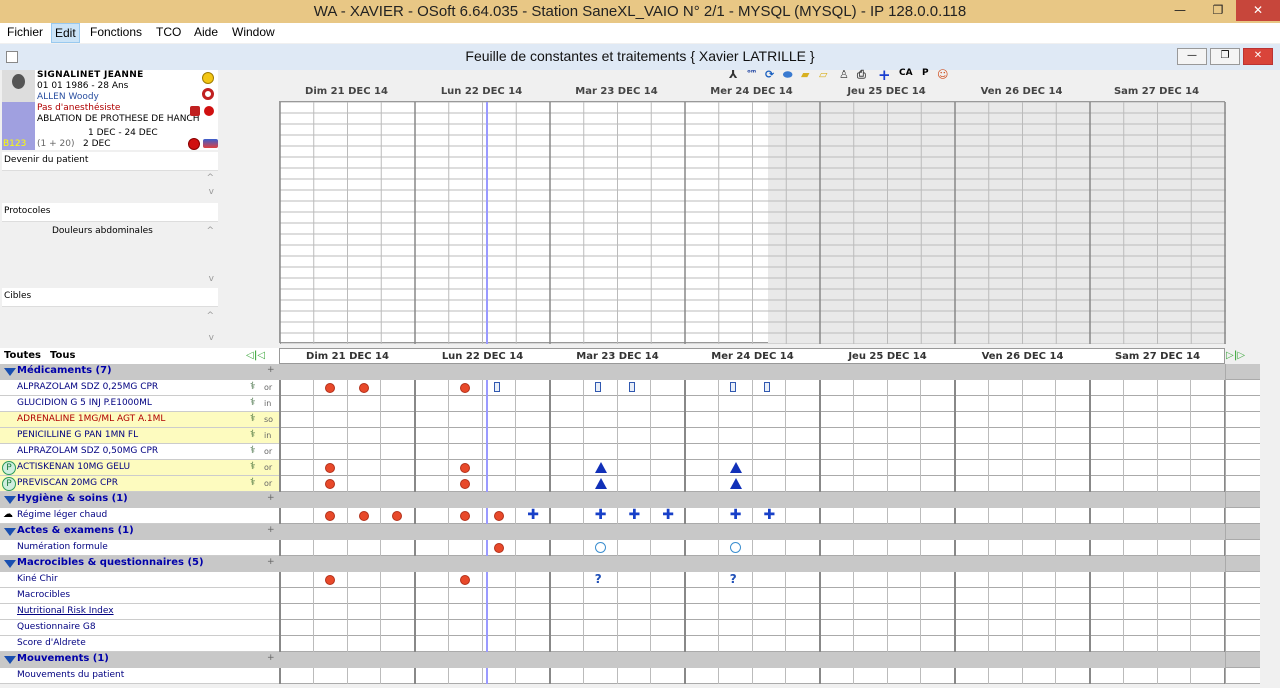  I want to click on protocoles-body: Douleurs abdominales ^ v, so click(110, 253).